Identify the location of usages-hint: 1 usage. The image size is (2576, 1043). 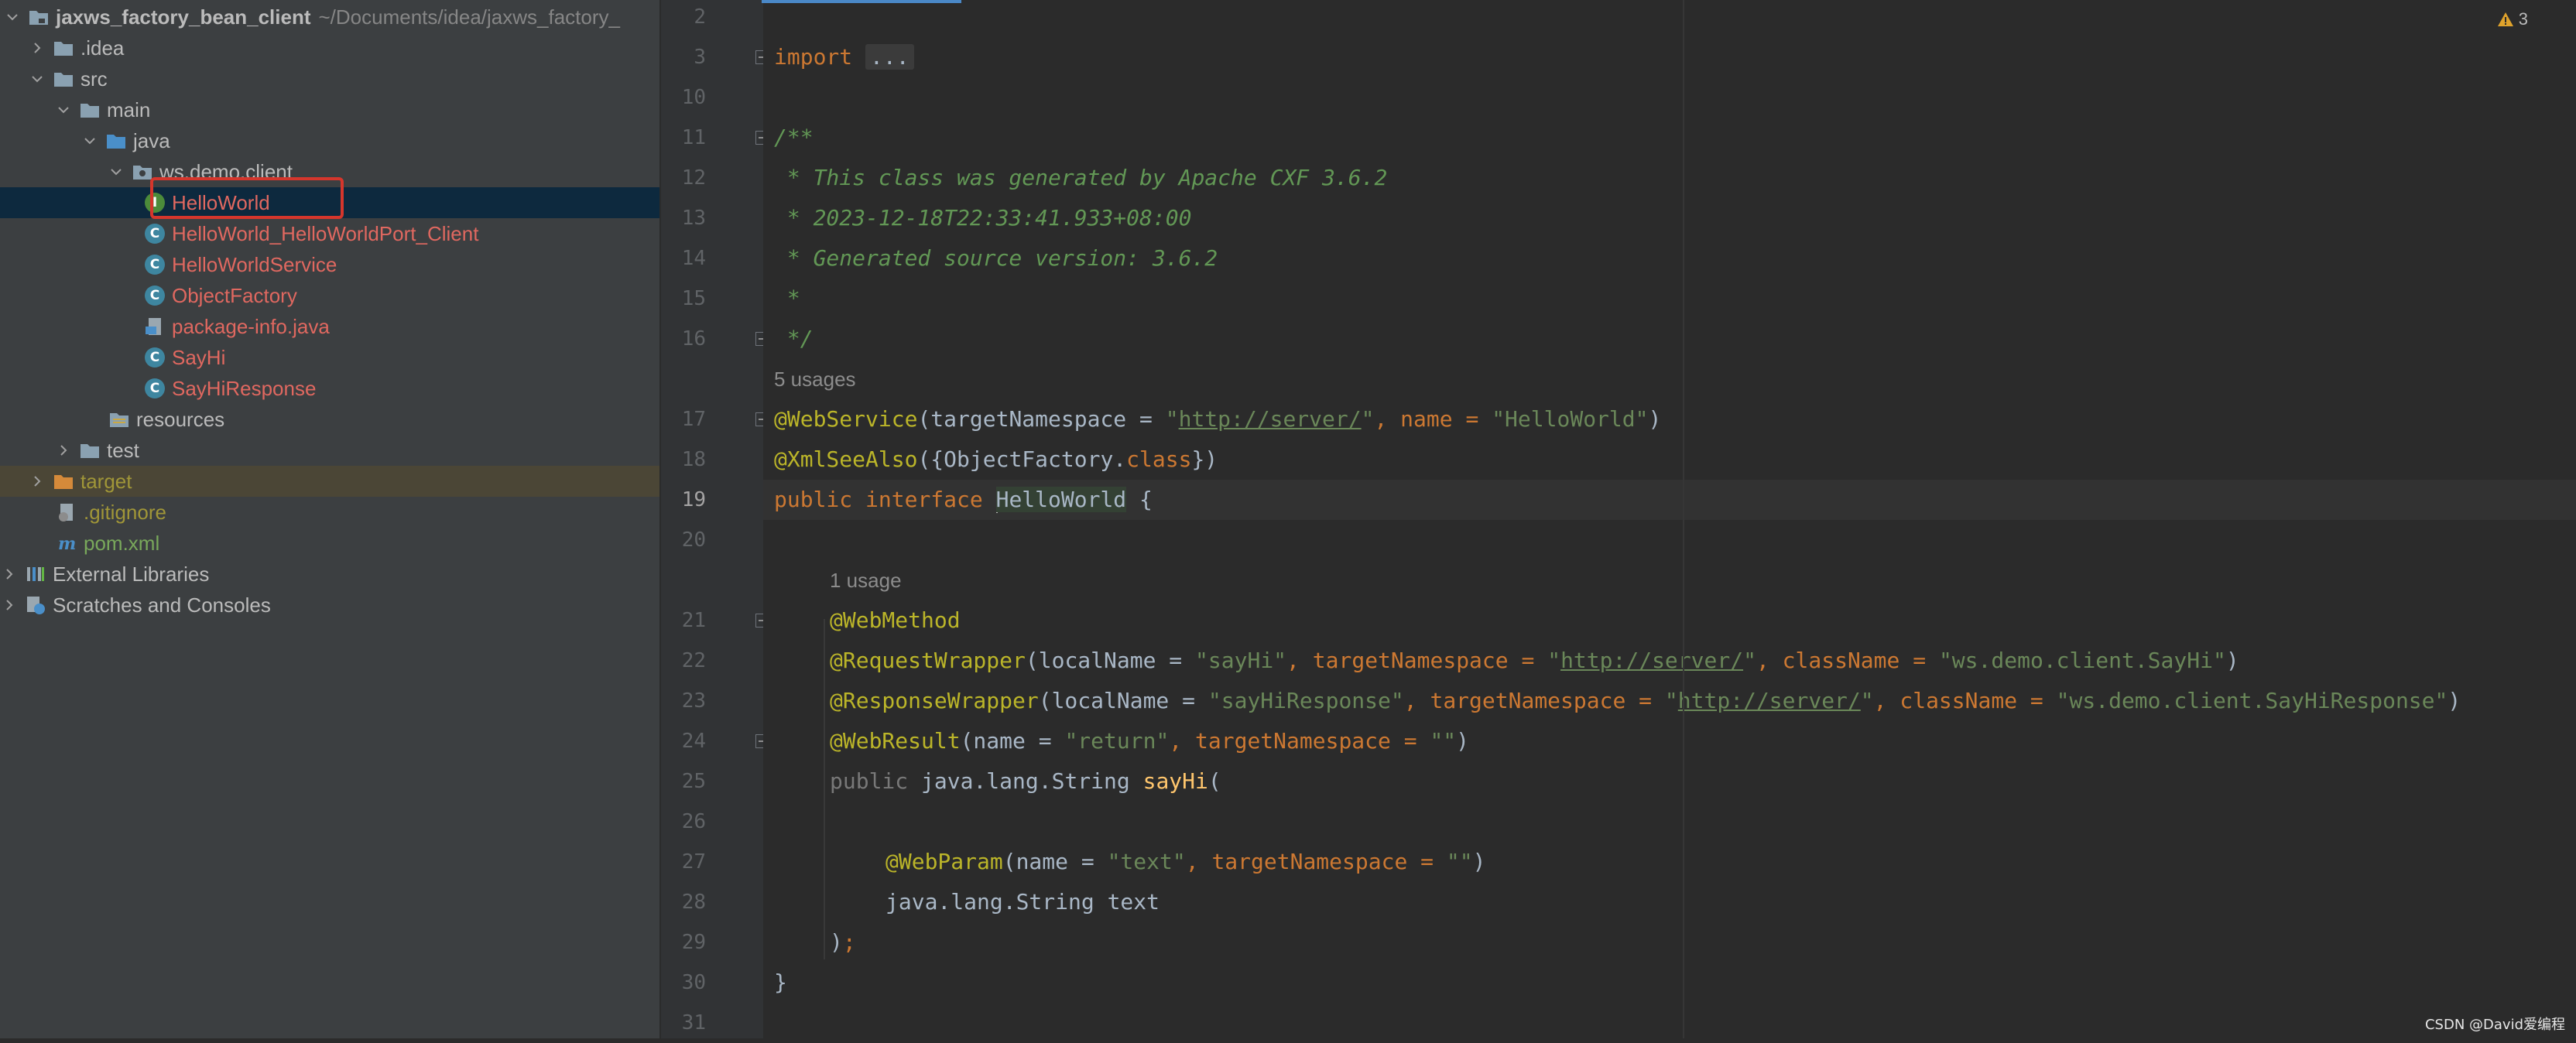
(866, 580).